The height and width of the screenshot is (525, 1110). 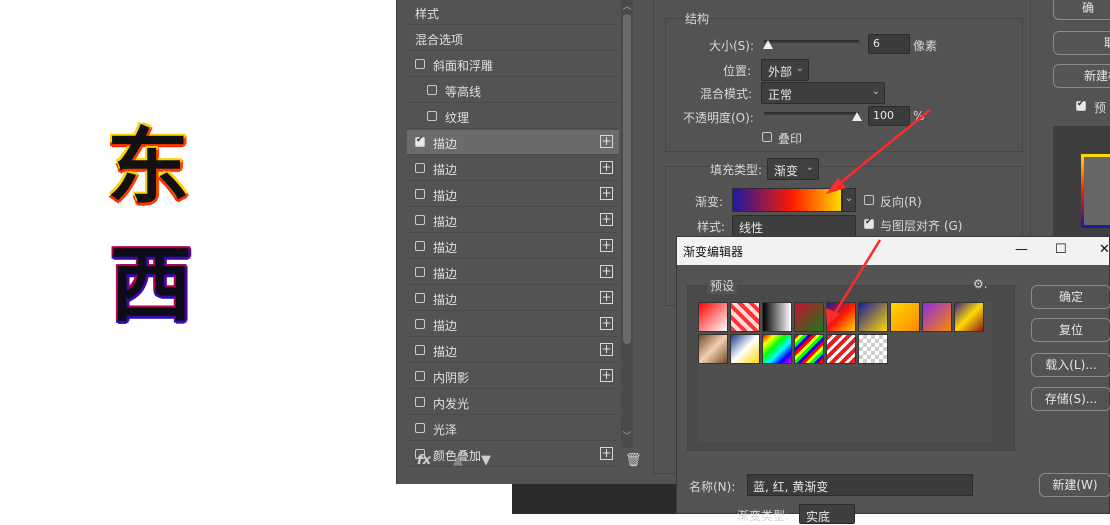 I want to click on minimize-icon: —, so click(x=1021, y=249).